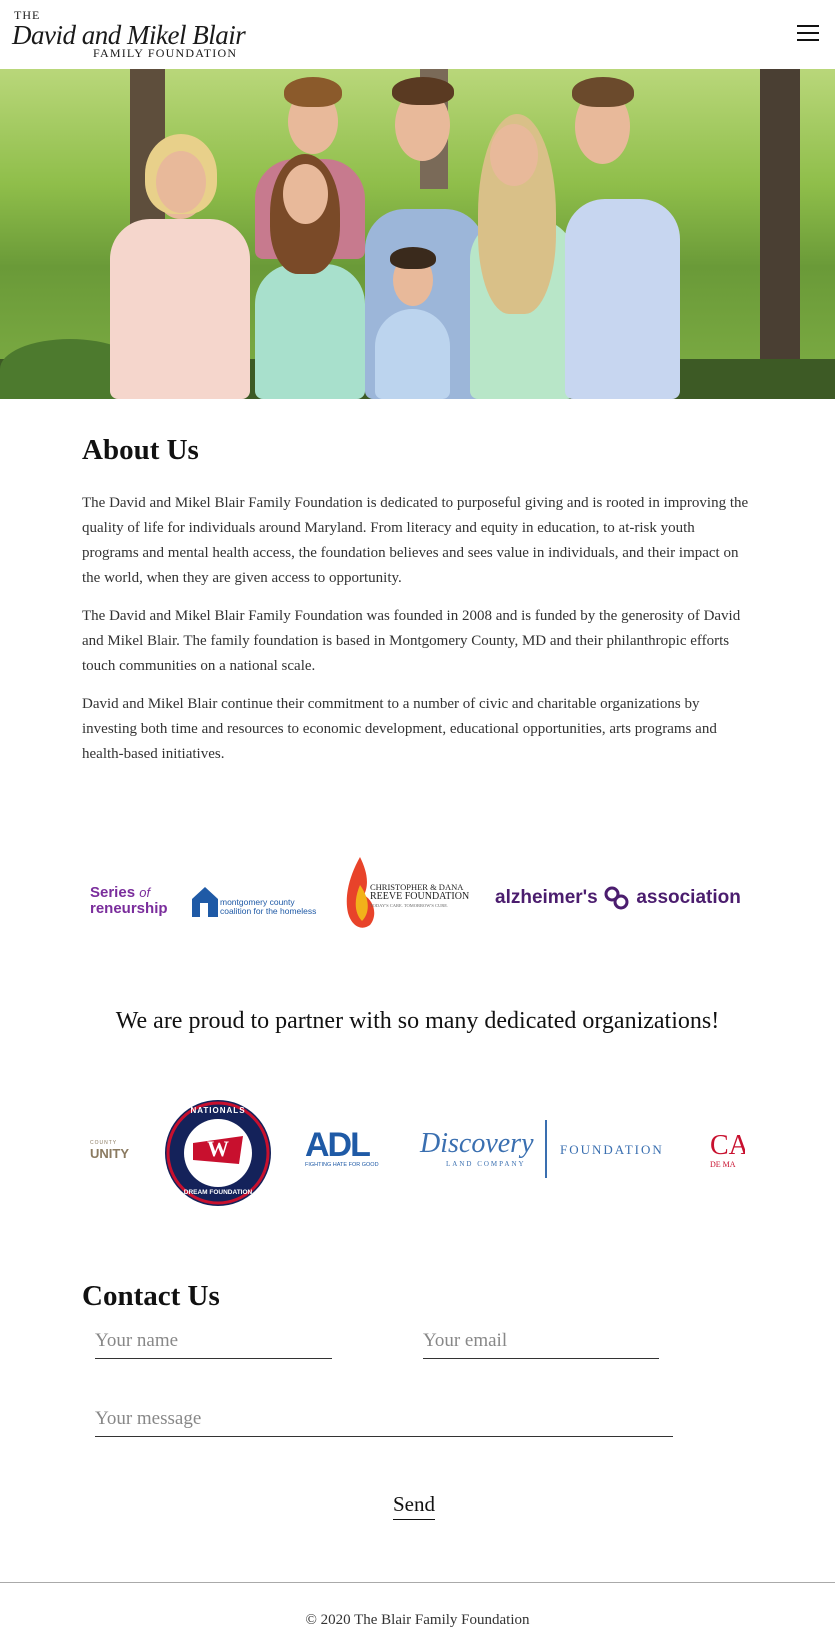 The width and height of the screenshot is (835, 1646). I want to click on contact-title: Contact Us, so click(151, 1296).